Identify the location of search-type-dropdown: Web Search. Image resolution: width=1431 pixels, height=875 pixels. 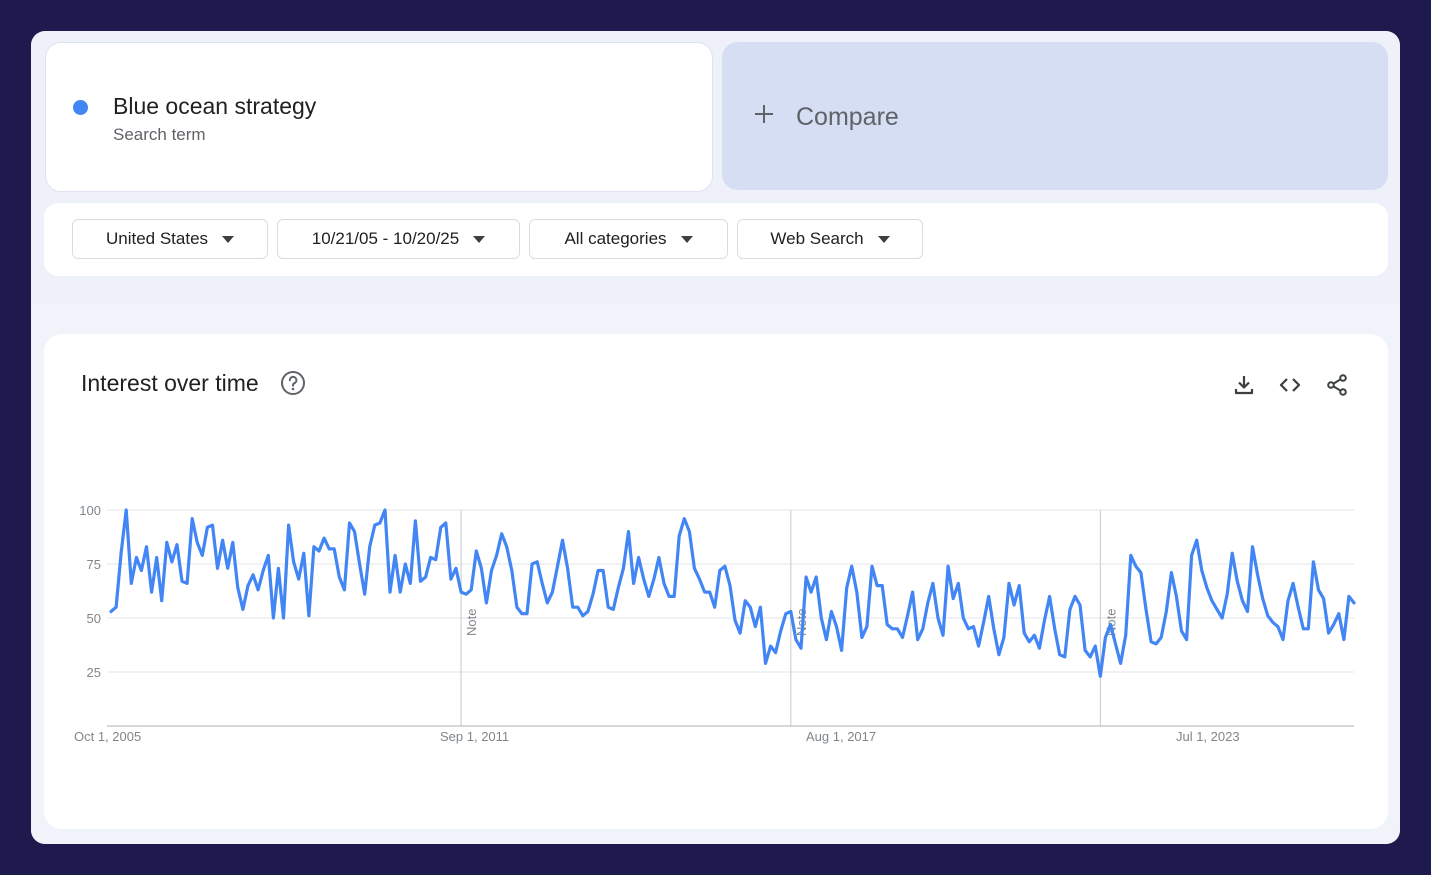
(830, 239).